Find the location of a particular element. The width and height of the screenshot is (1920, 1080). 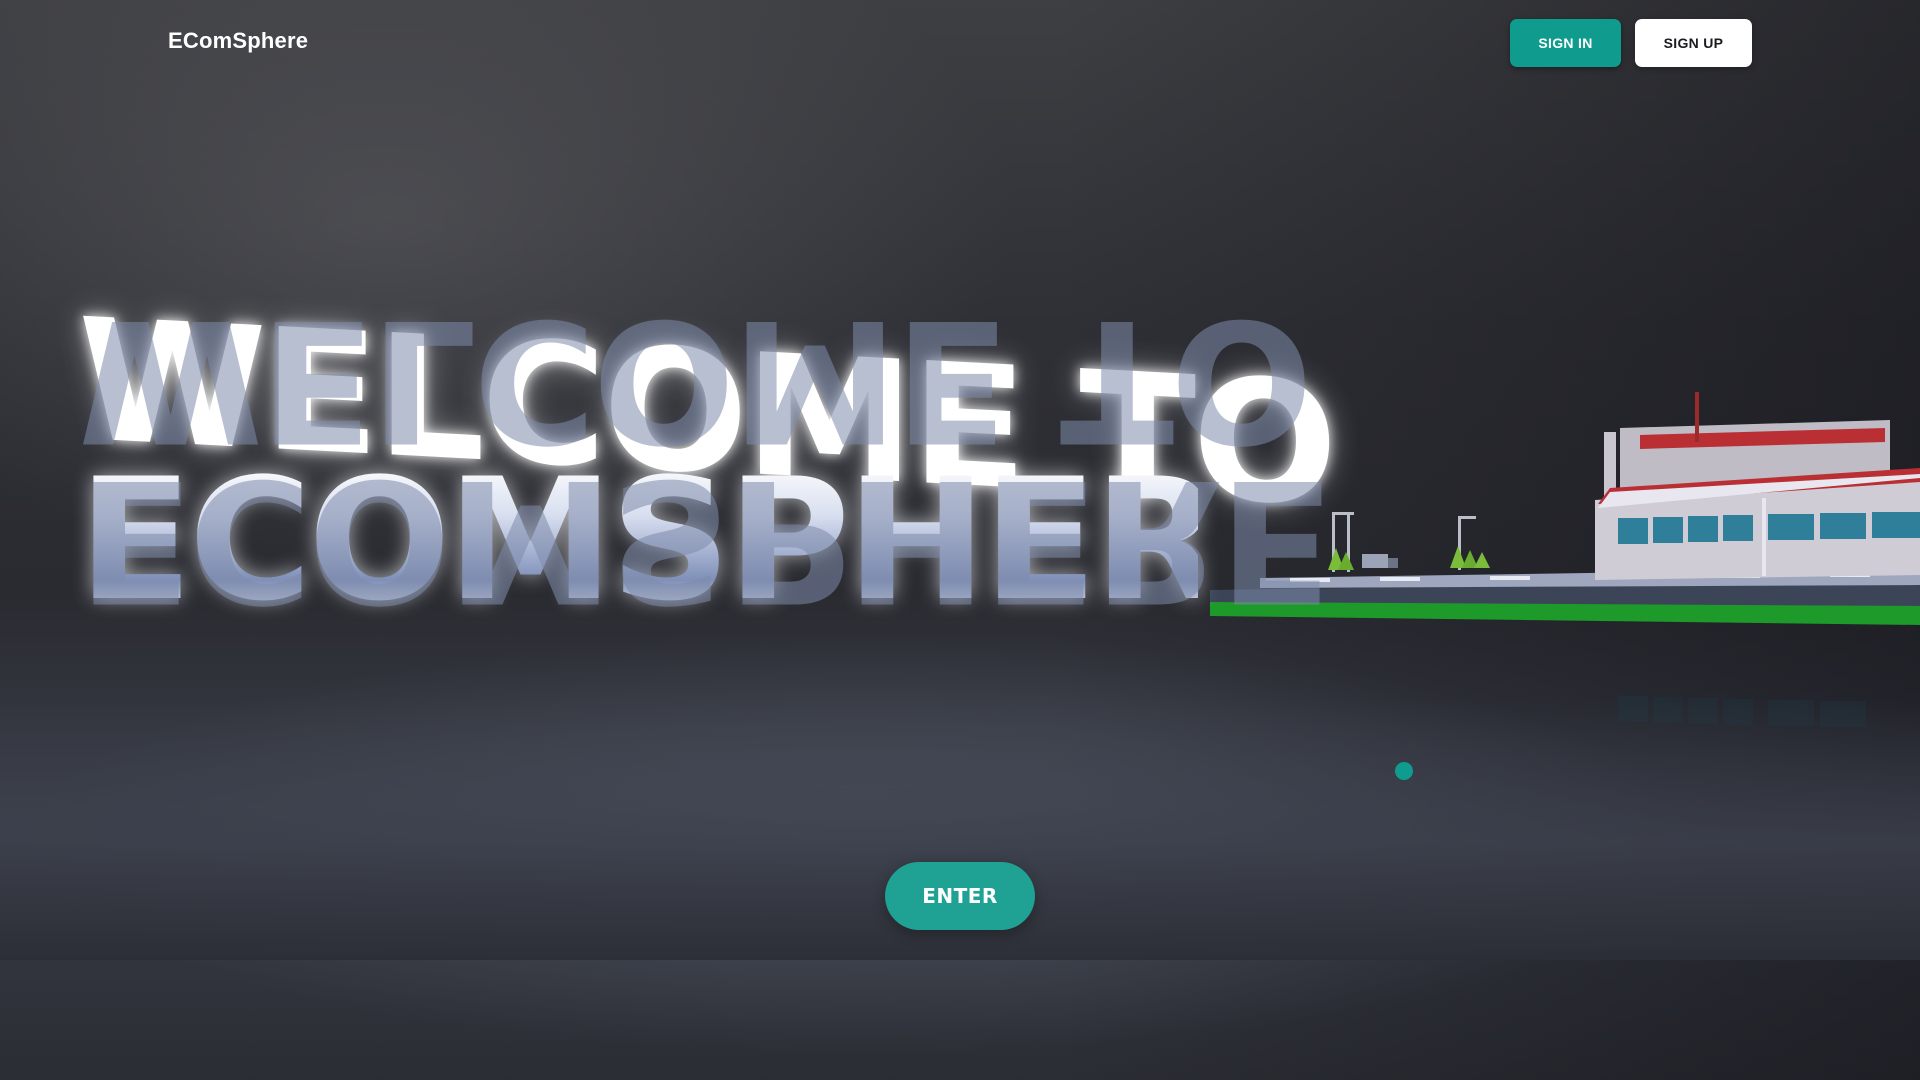

enter-button: ENTER is located at coordinates (960, 896).